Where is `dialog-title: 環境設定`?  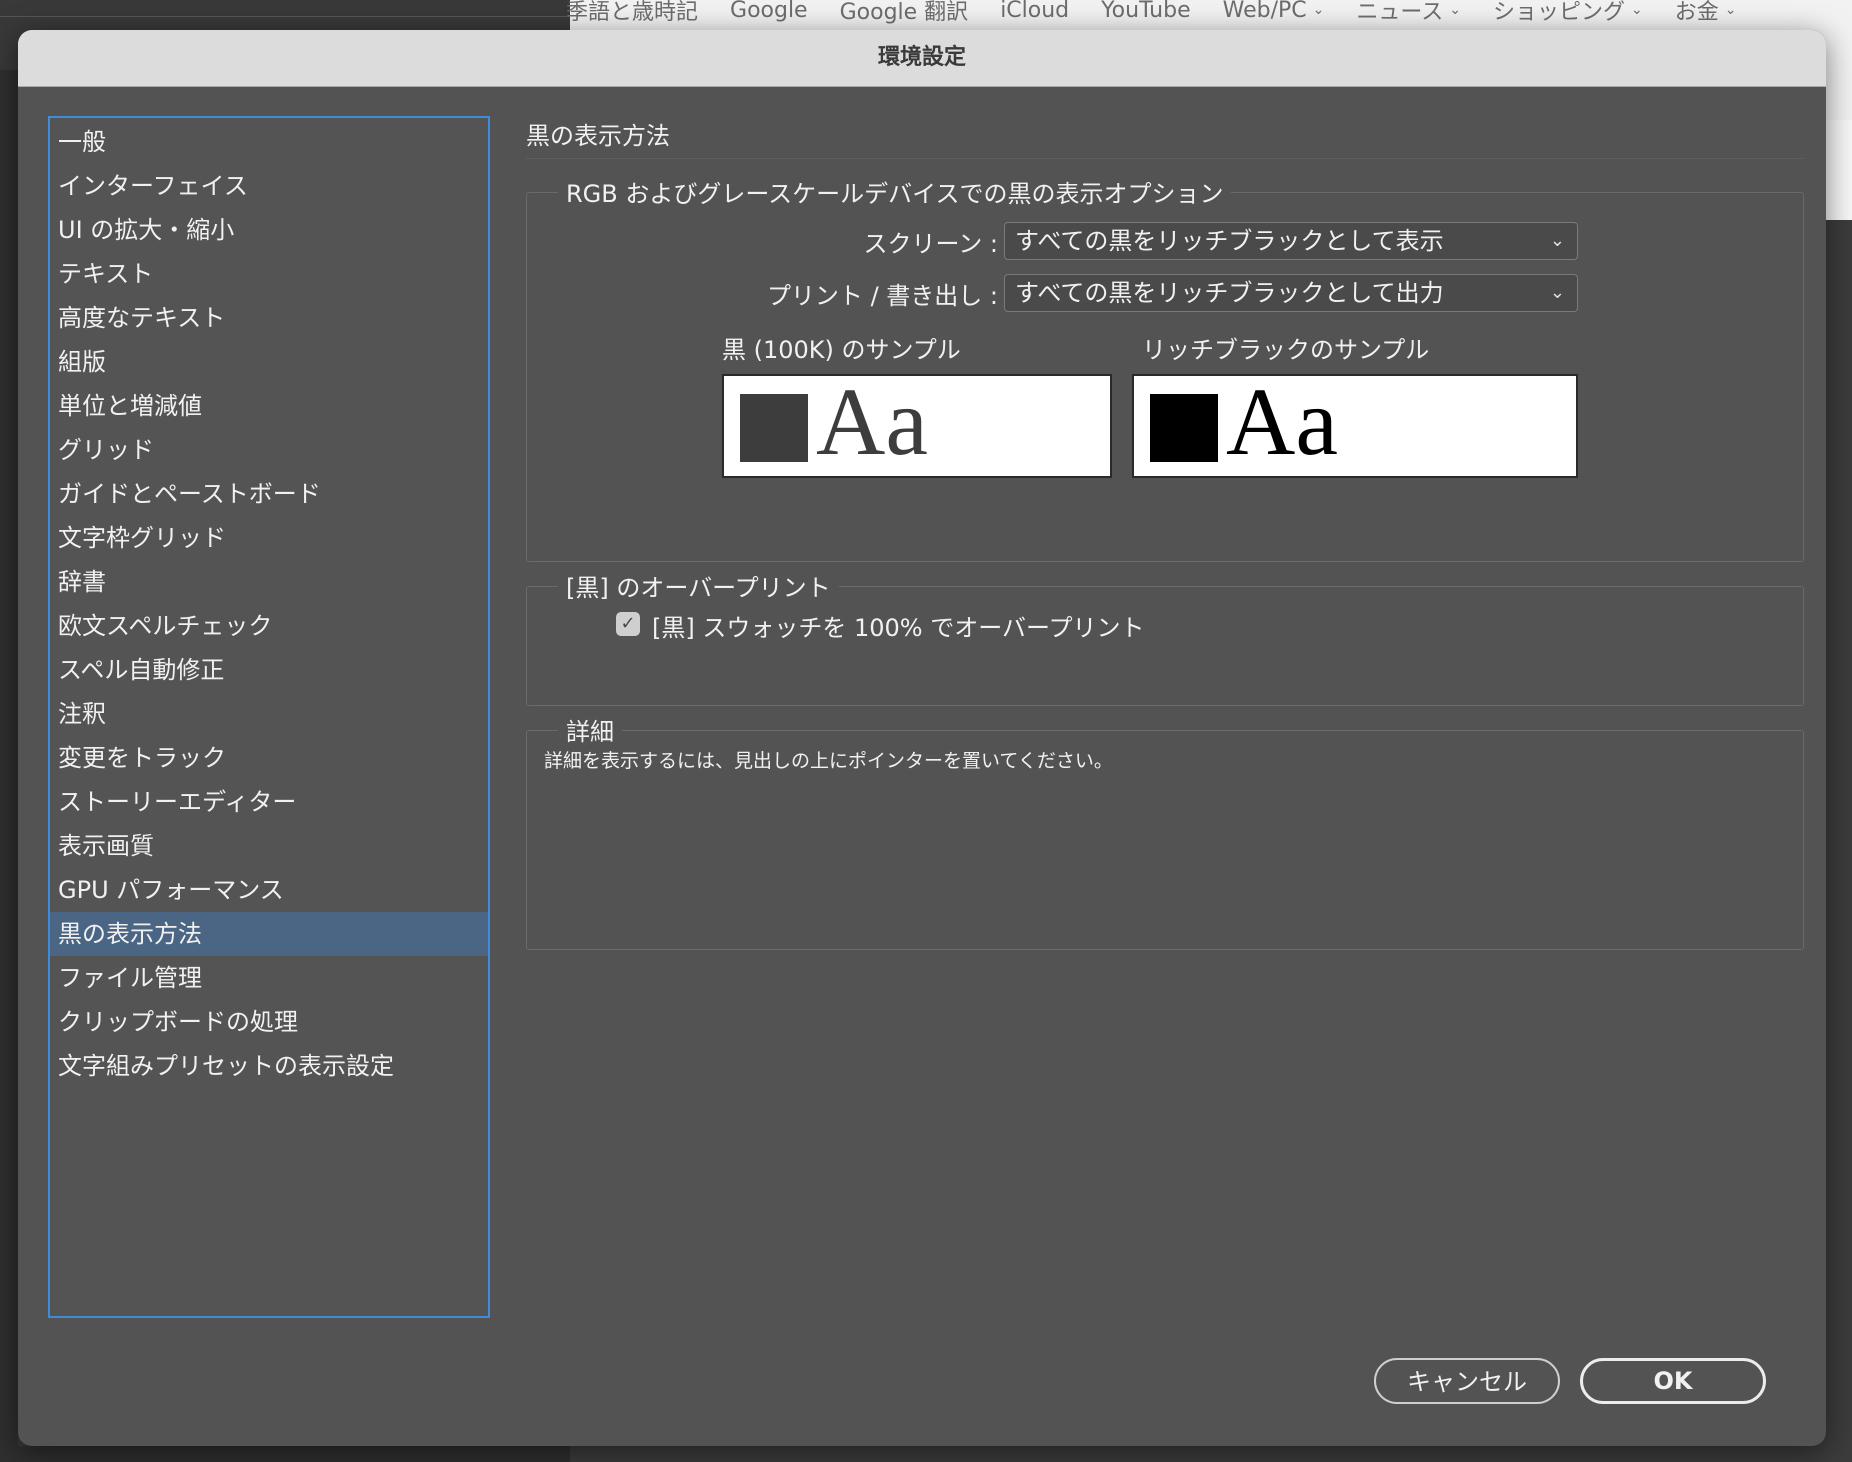 dialog-title: 環境設定 is located at coordinates (922, 58).